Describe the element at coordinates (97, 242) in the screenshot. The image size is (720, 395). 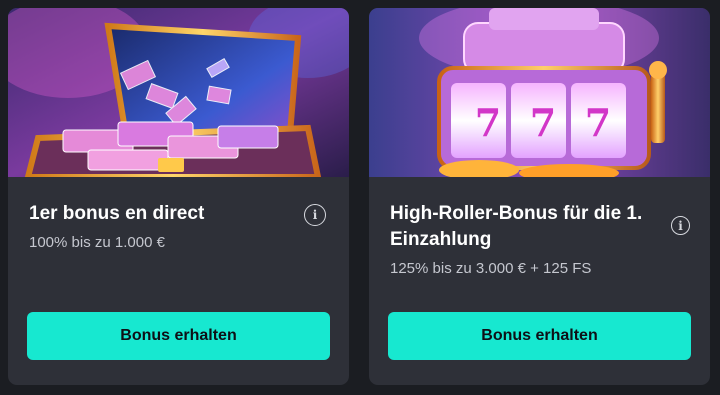
I see `offer-subtitle: 100% bis zu 1.000 €` at that location.